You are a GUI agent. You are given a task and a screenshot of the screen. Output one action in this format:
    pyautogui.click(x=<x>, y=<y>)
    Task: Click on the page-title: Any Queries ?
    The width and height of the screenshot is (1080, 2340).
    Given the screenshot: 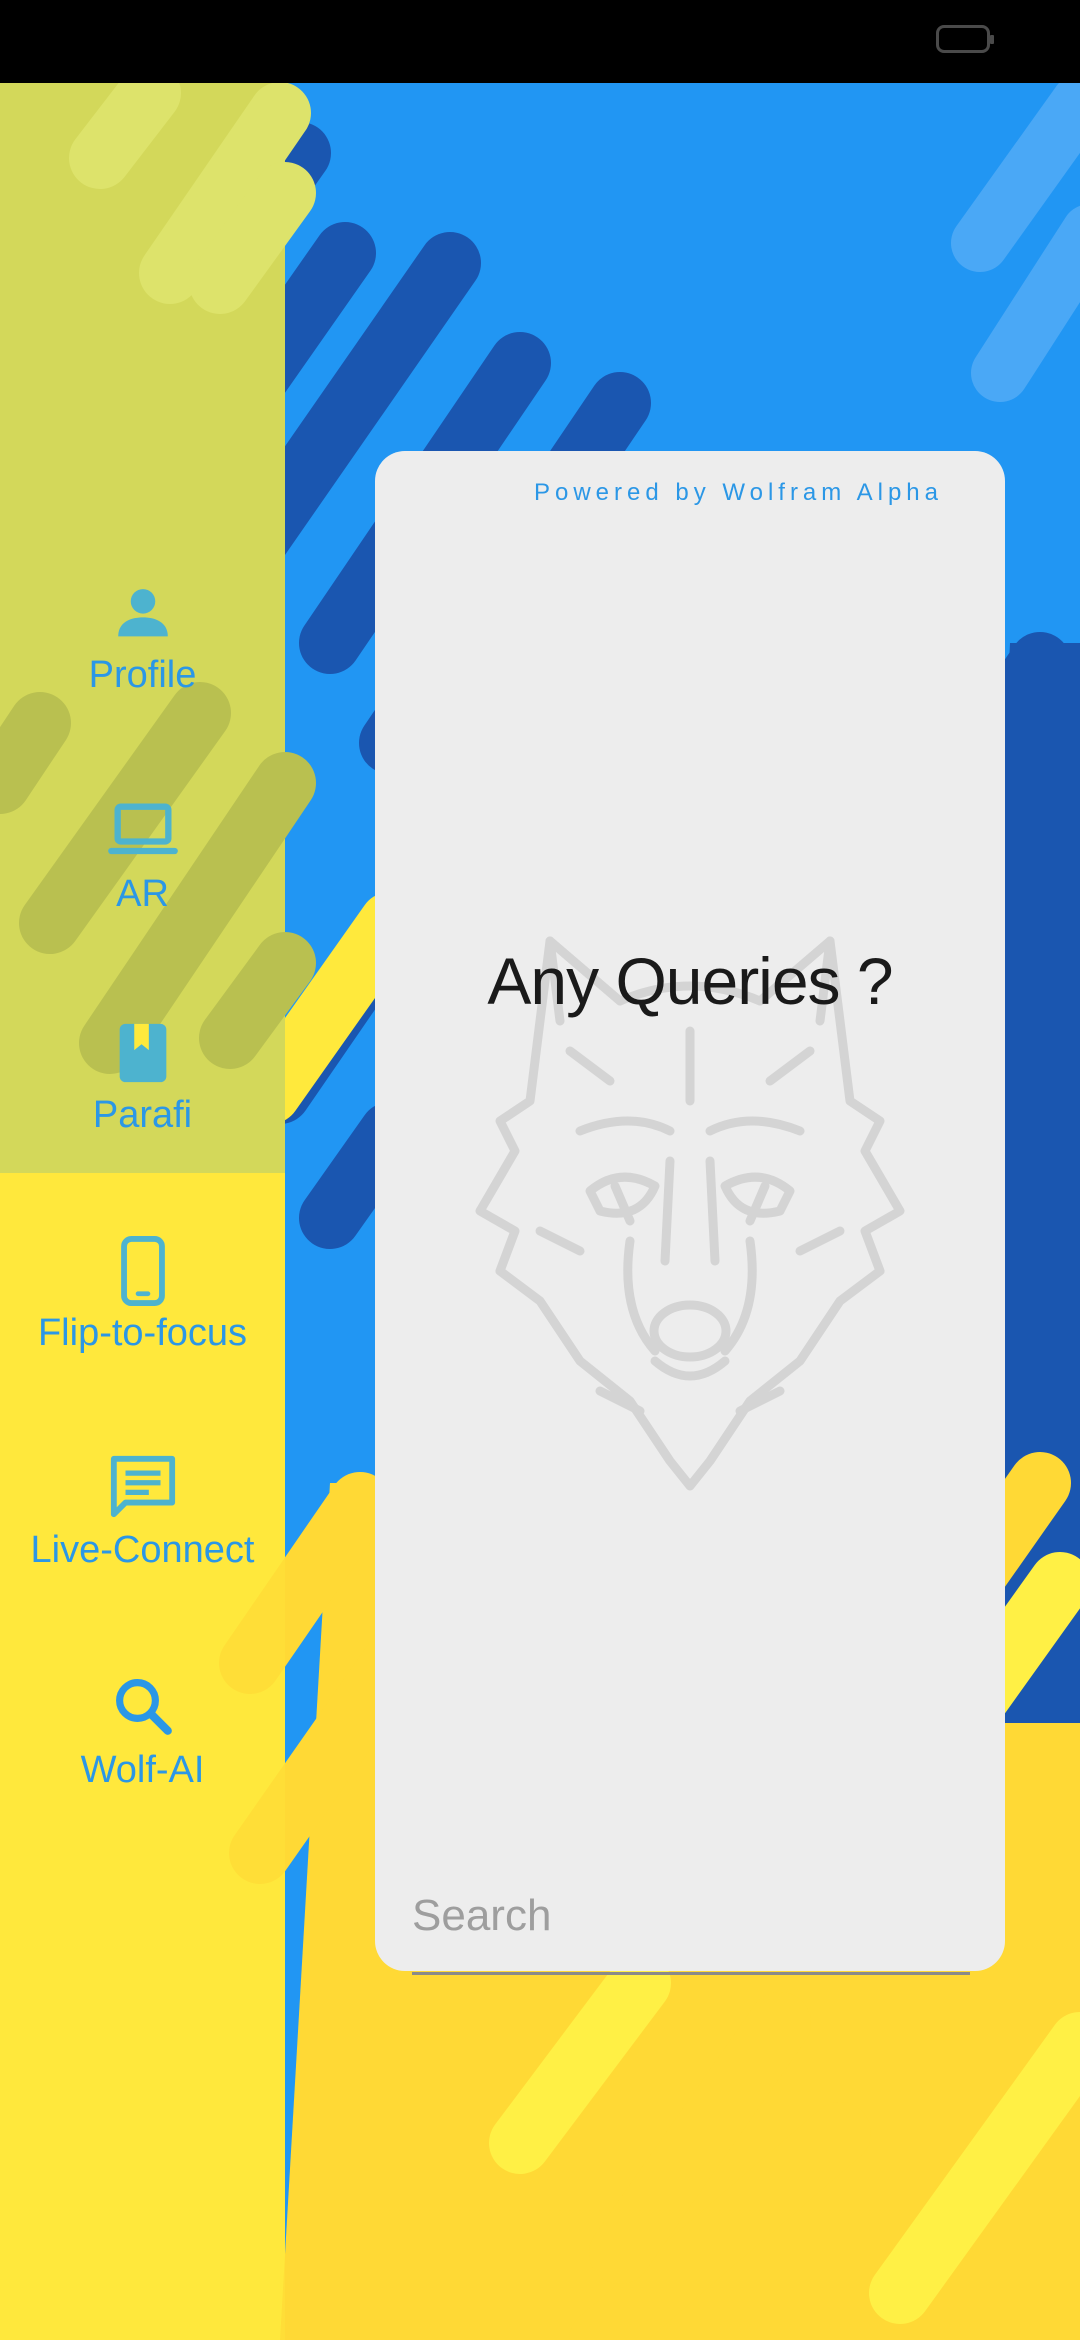 What is the action you would take?
    pyautogui.click(x=690, y=981)
    